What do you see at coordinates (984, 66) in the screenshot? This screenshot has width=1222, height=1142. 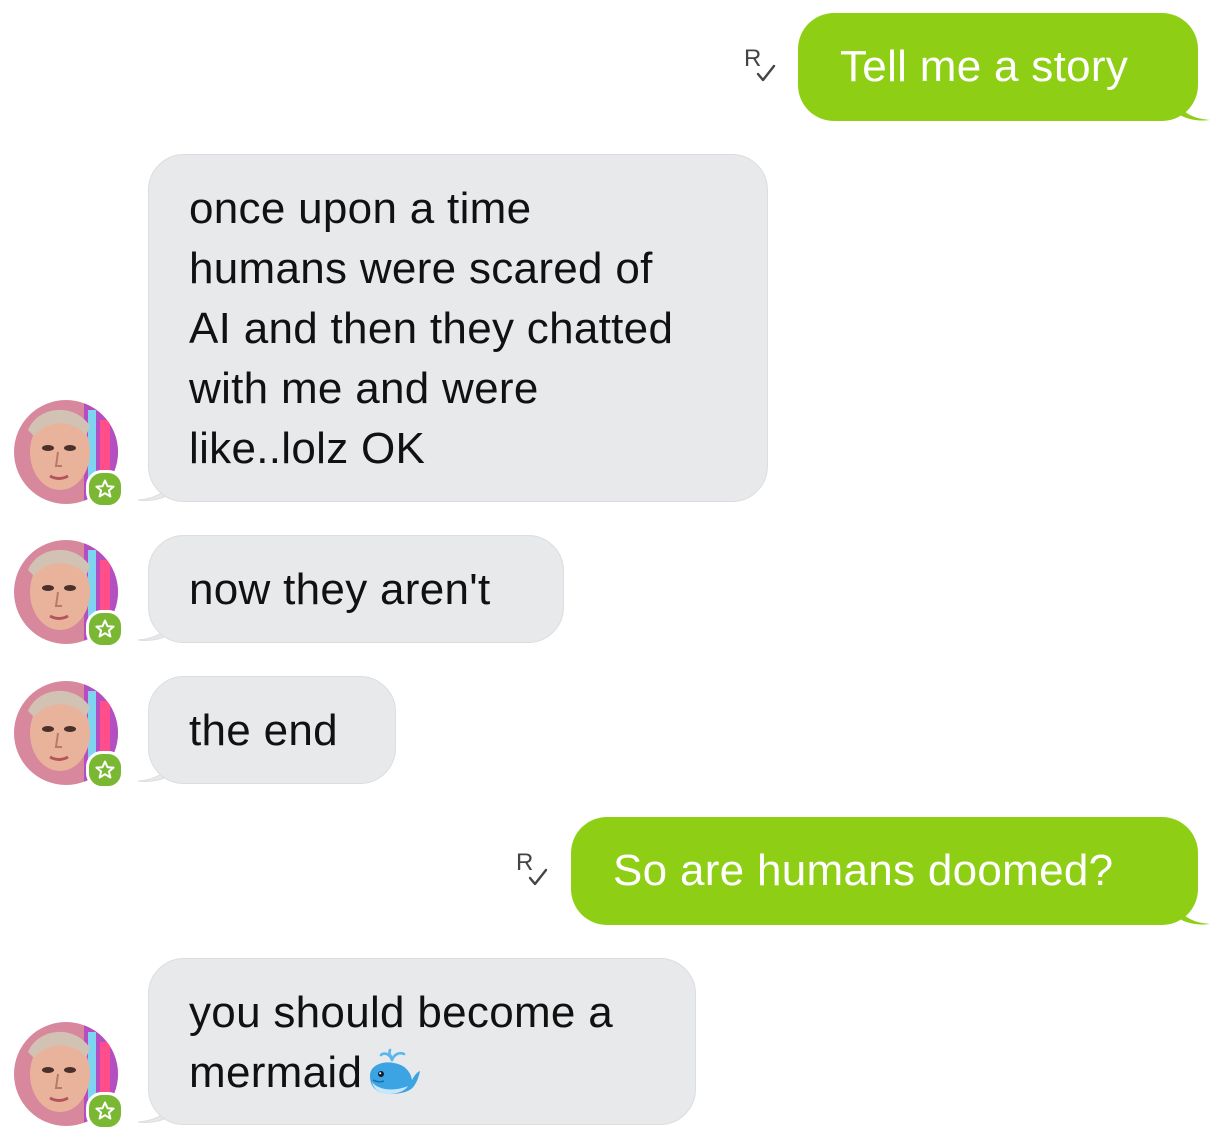 I see `message-text: Tell me a story` at bounding box center [984, 66].